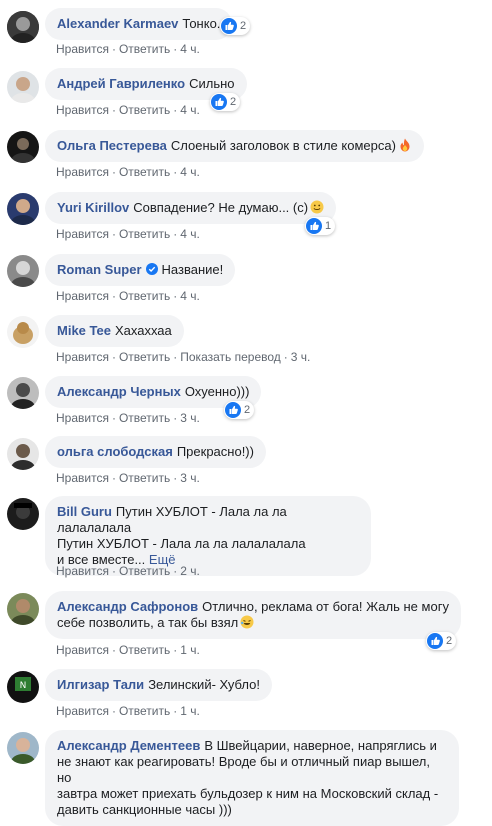 This screenshot has height=826, width=492. What do you see at coordinates (221, 207) in the screenshot?
I see `comment-text: Совпадение? Не думаю... (с)` at bounding box center [221, 207].